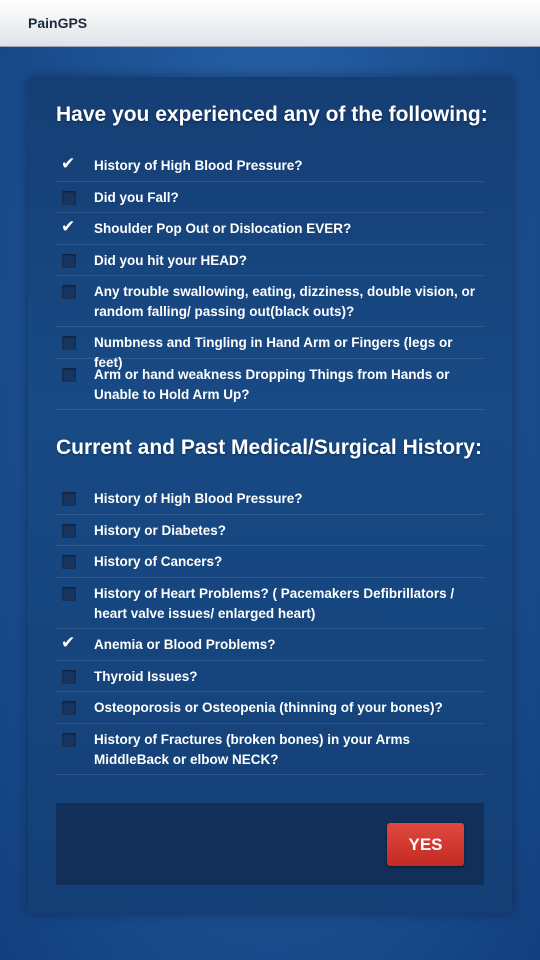 Image resolution: width=540 pixels, height=960 pixels. I want to click on checklist-item-label: Thyroid Issues?, so click(146, 676).